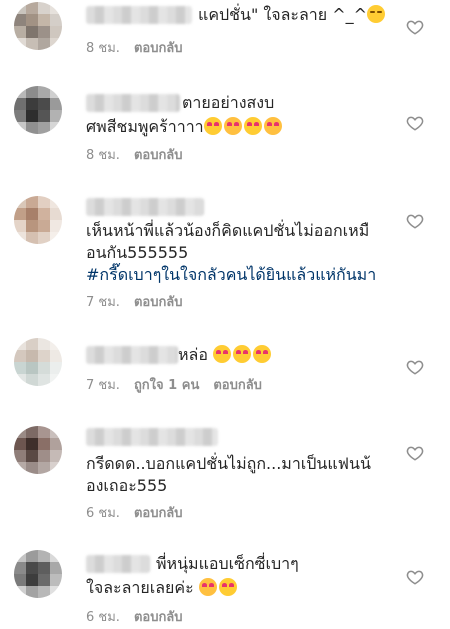 The image size is (450, 629). I want to click on comment-text-line-2: องเถอะ555, so click(127, 485).